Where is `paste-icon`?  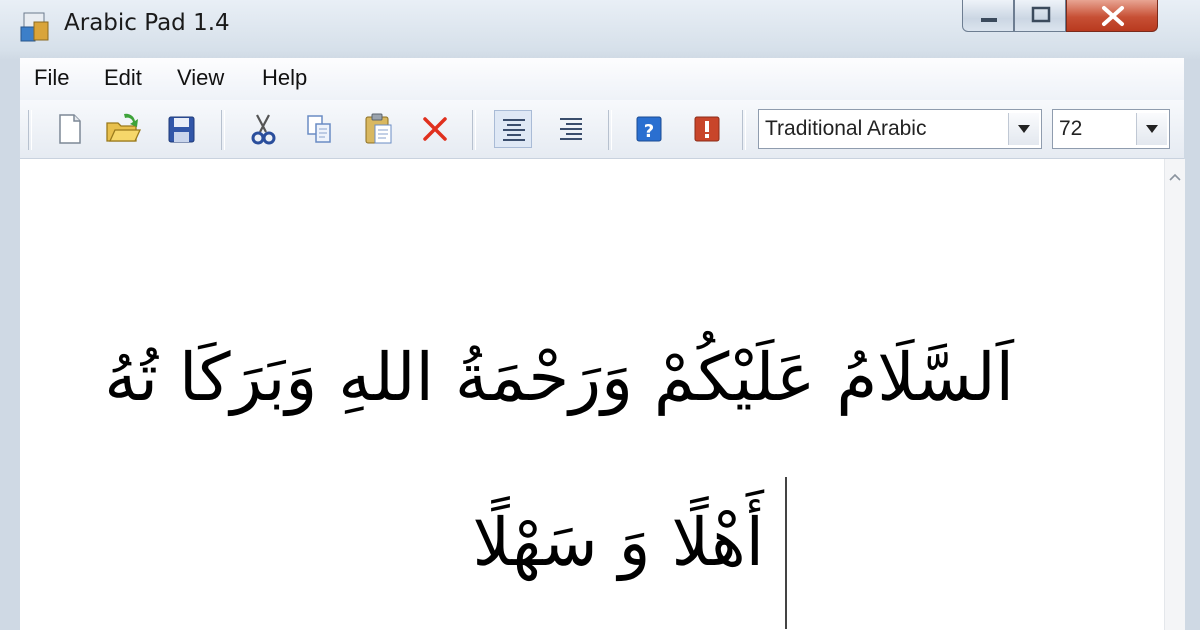 paste-icon is located at coordinates (378, 128).